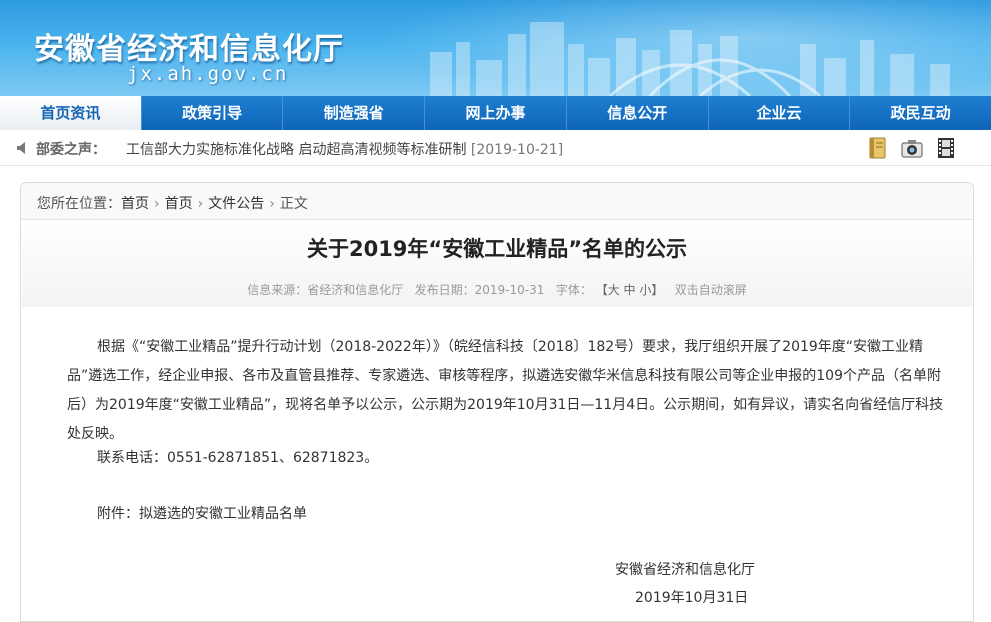 The image size is (991, 622). Describe the element at coordinates (21, 148) in the screenshot. I see `speaker-icon` at that location.